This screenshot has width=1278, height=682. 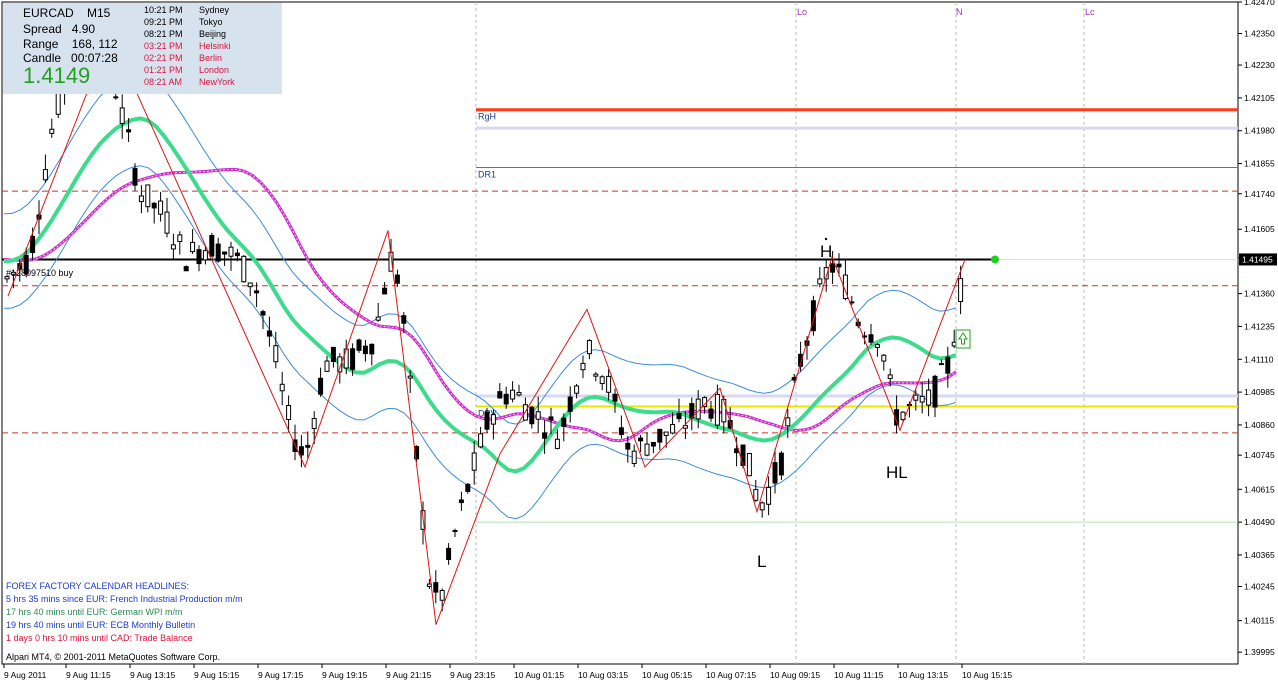 What do you see at coordinates (183, 22) in the screenshot?
I see `clock-row: 09:21 PM Tokyo` at bounding box center [183, 22].